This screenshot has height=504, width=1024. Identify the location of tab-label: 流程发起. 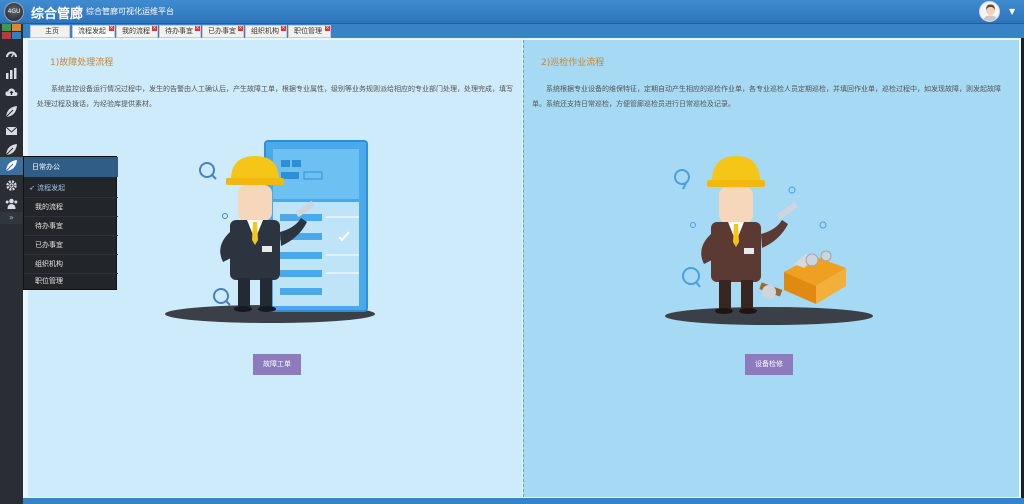
(92, 31).